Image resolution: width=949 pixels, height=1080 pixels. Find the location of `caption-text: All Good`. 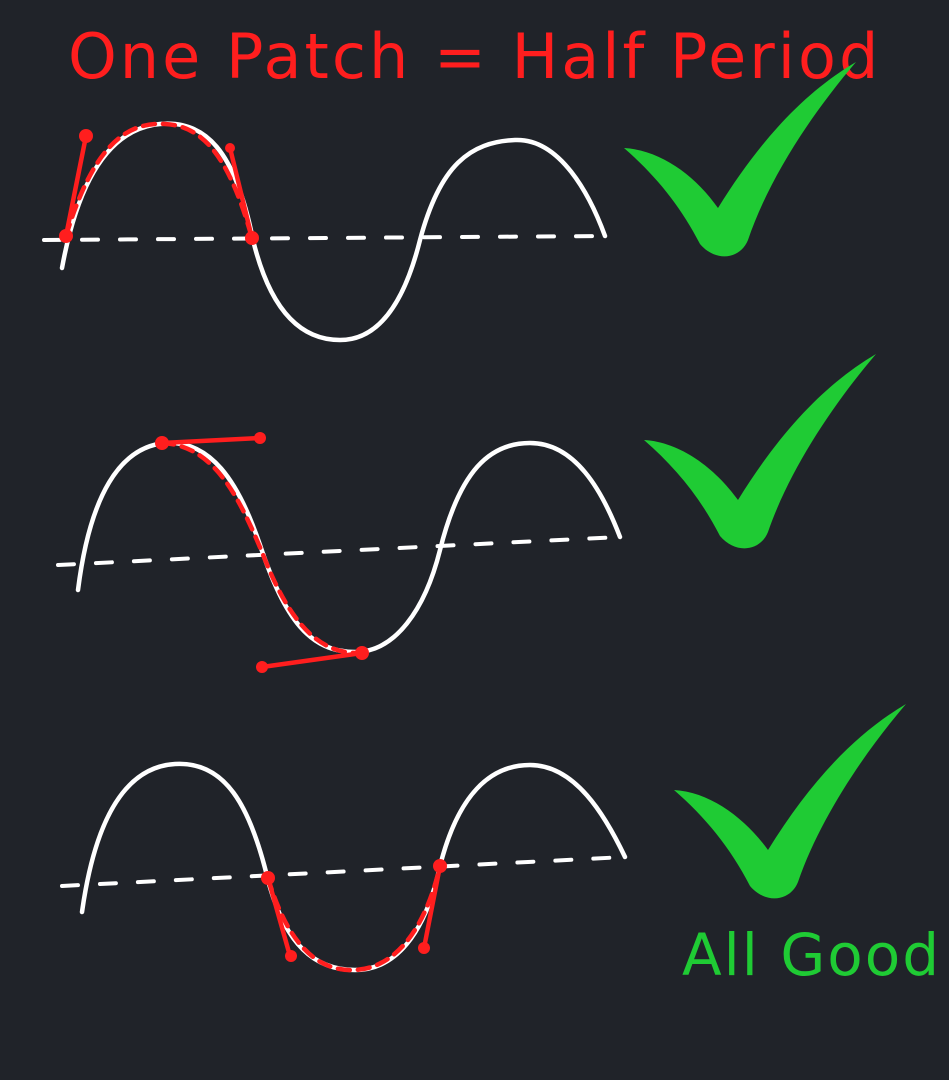

caption-text: All Good is located at coordinates (811, 955).